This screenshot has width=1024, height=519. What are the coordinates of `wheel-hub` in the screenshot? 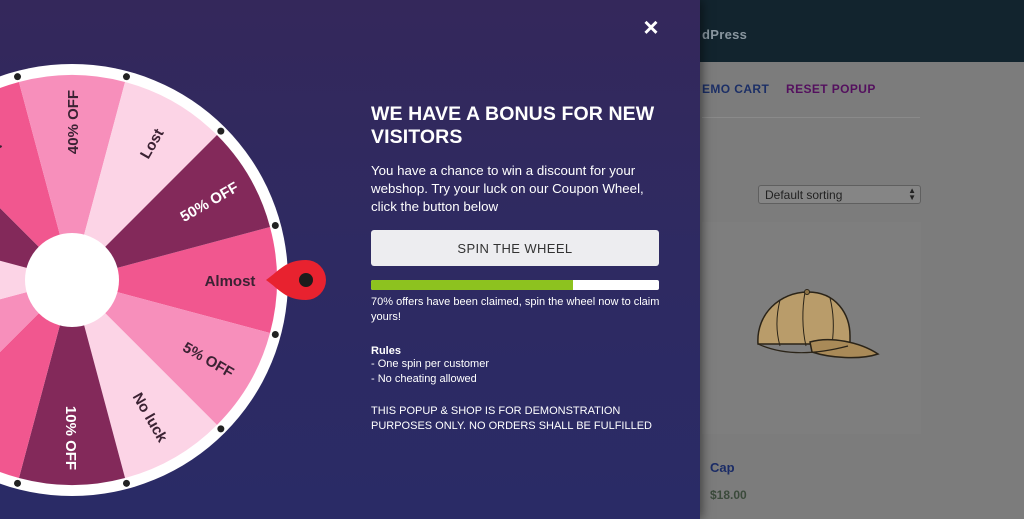 It's located at (72, 280).